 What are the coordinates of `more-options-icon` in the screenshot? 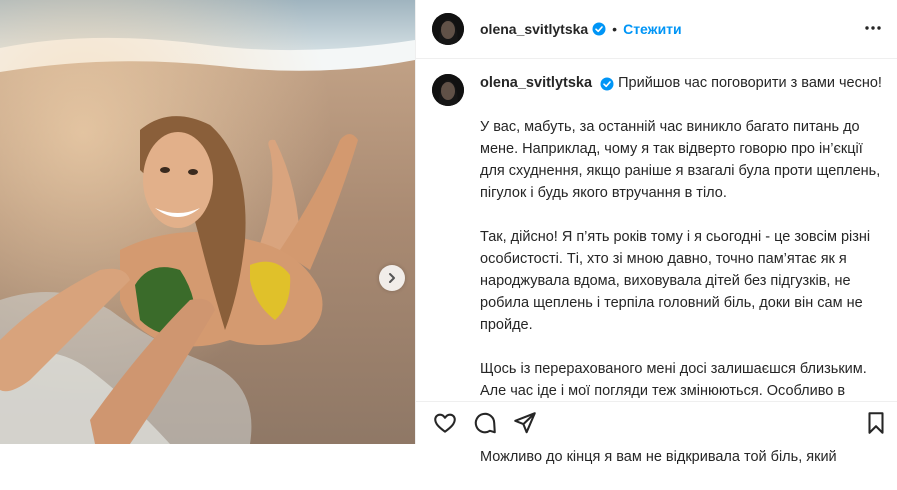 It's located at (873, 30).